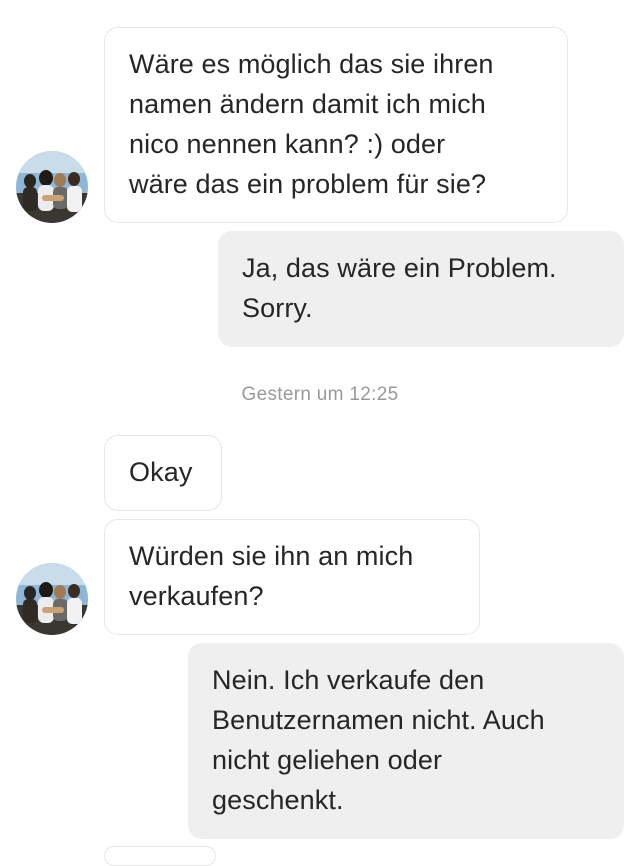 The width and height of the screenshot is (640, 866). What do you see at coordinates (308, 184) in the screenshot?
I see `message-text-line: wäre das ein problem für sie?` at bounding box center [308, 184].